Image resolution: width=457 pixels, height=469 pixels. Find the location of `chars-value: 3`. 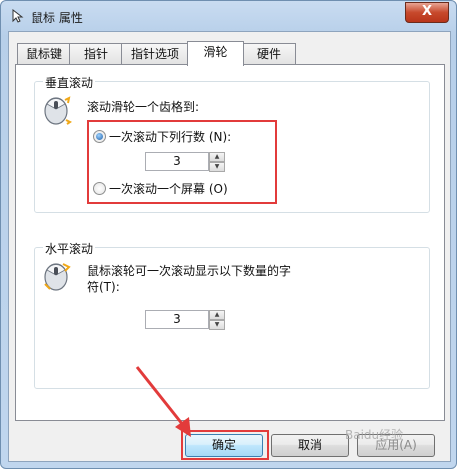

chars-value: 3 is located at coordinates (177, 319).